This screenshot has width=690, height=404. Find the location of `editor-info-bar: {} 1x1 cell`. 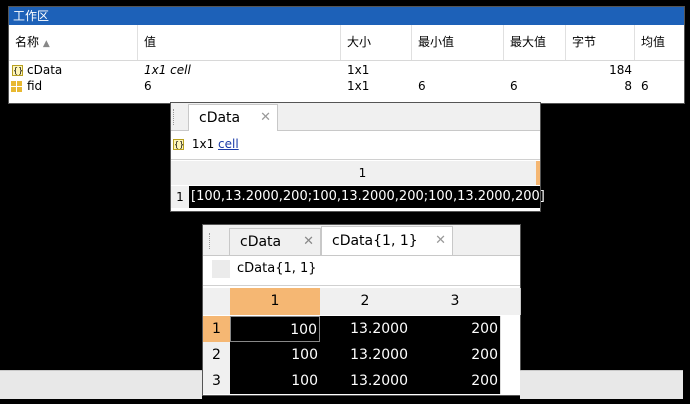

editor-info-bar: {} 1x1 cell is located at coordinates (206, 144).